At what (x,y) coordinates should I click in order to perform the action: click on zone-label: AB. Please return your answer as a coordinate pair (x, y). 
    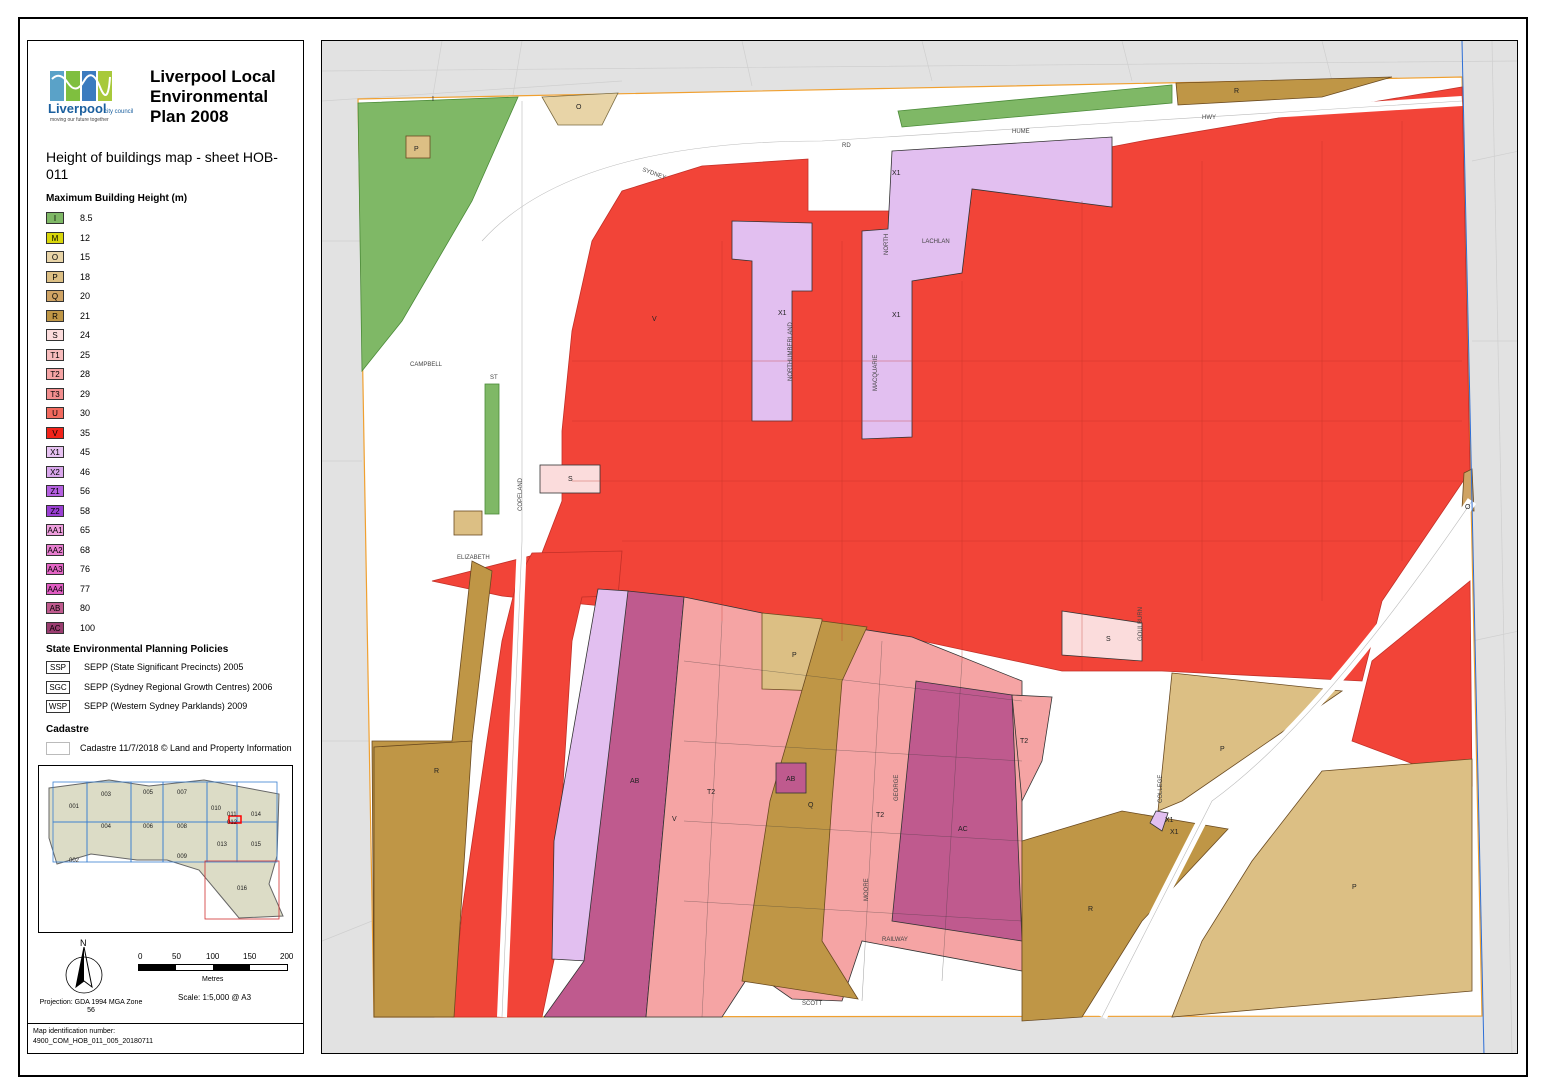
    Looking at the image, I should click on (635, 781).